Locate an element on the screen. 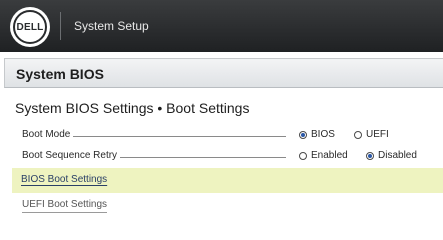 The width and height of the screenshot is (443, 240). dell-logo: DELL is located at coordinates (30, 27).